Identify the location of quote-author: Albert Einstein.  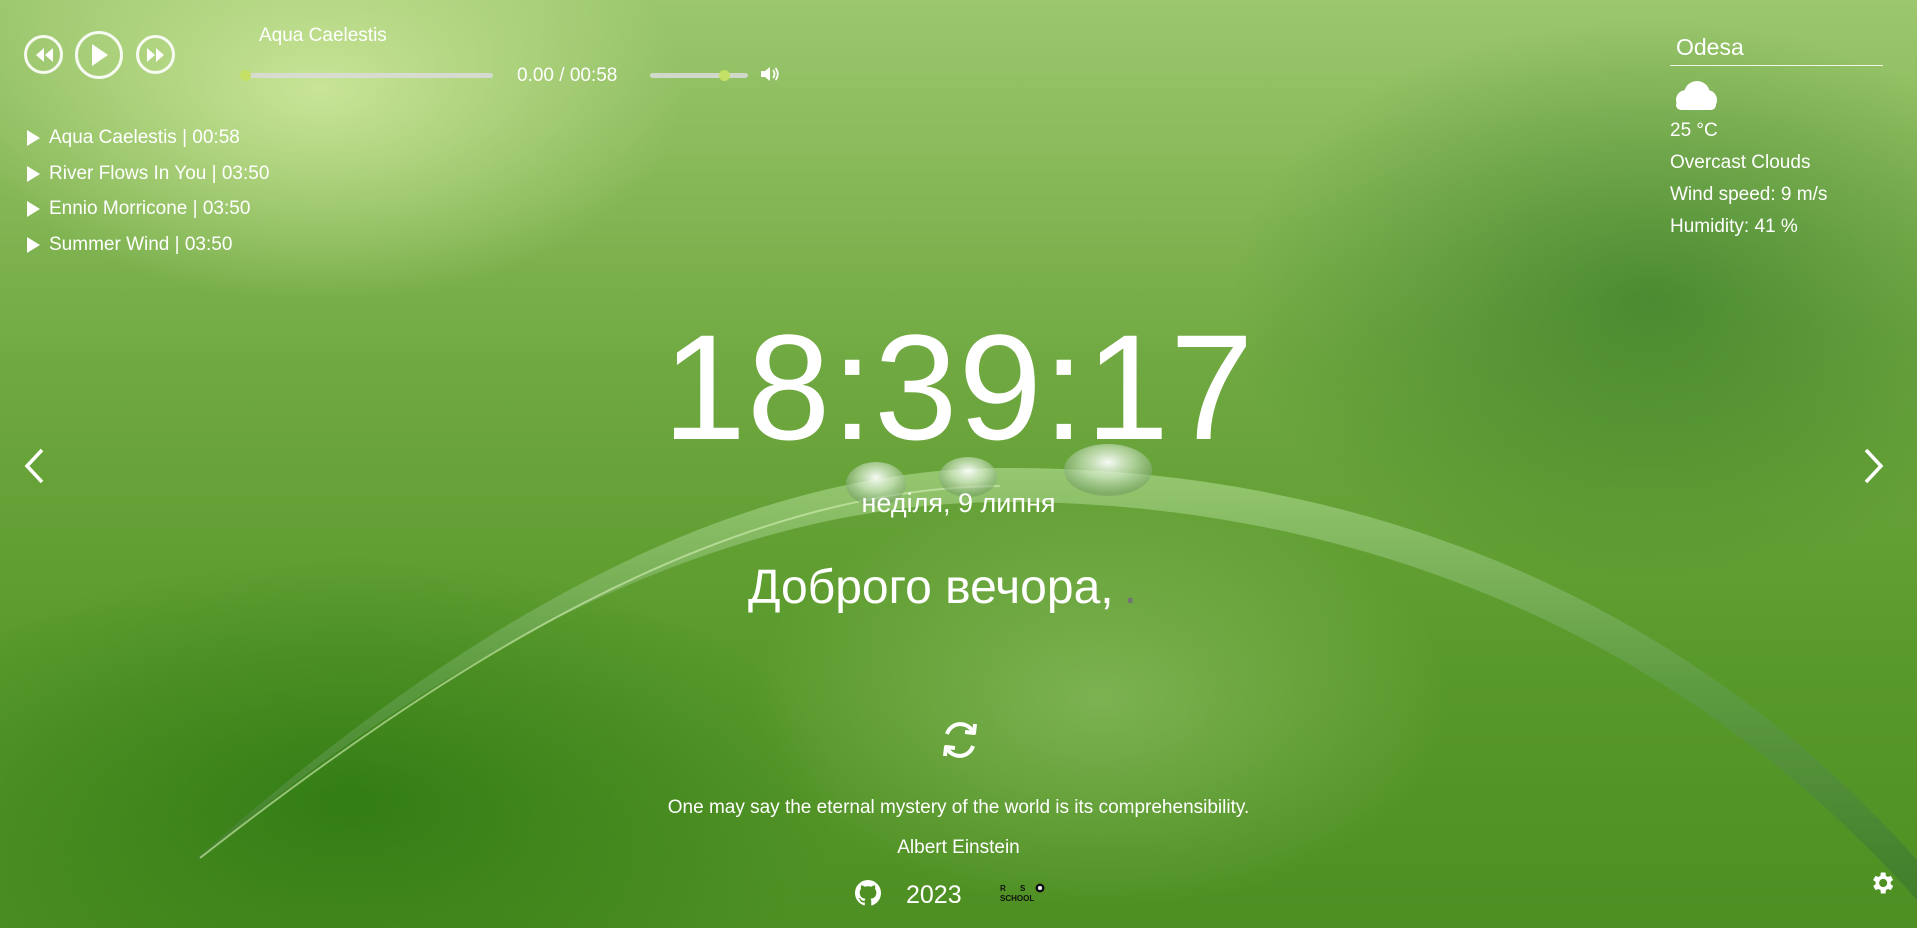
(958, 847).